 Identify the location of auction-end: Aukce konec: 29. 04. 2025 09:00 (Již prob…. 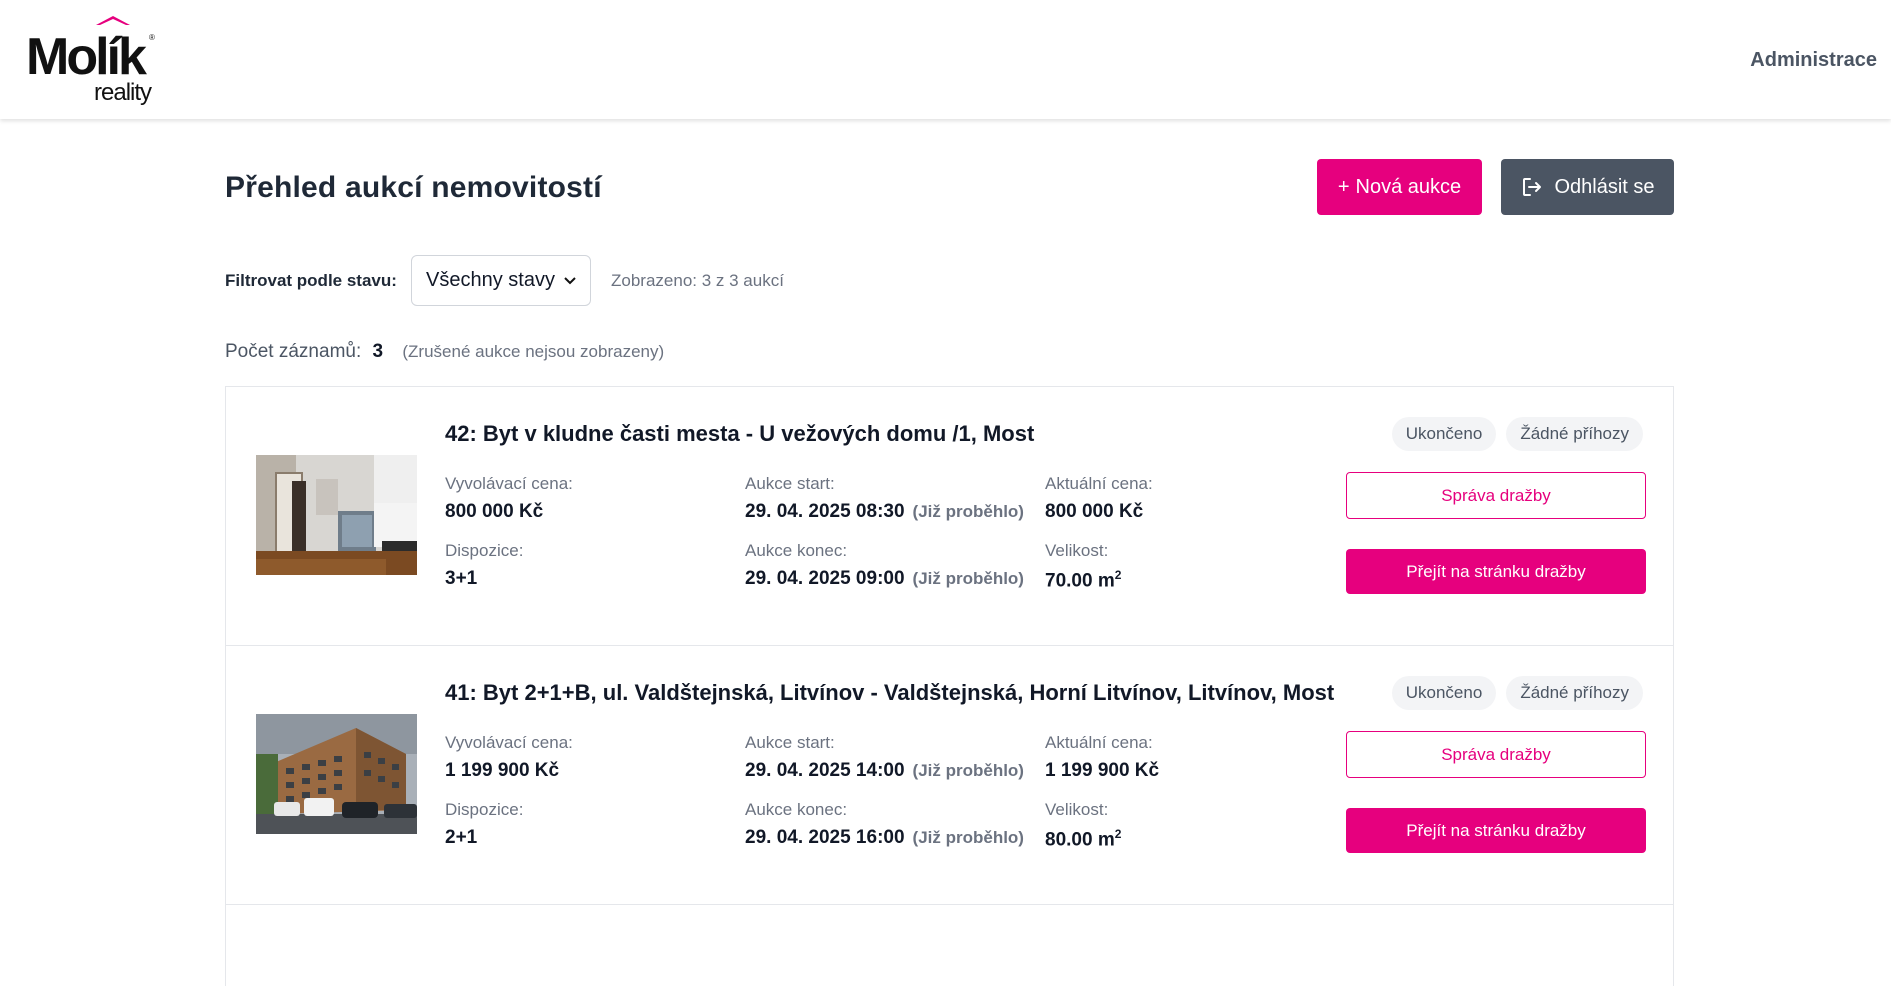
(884, 565).